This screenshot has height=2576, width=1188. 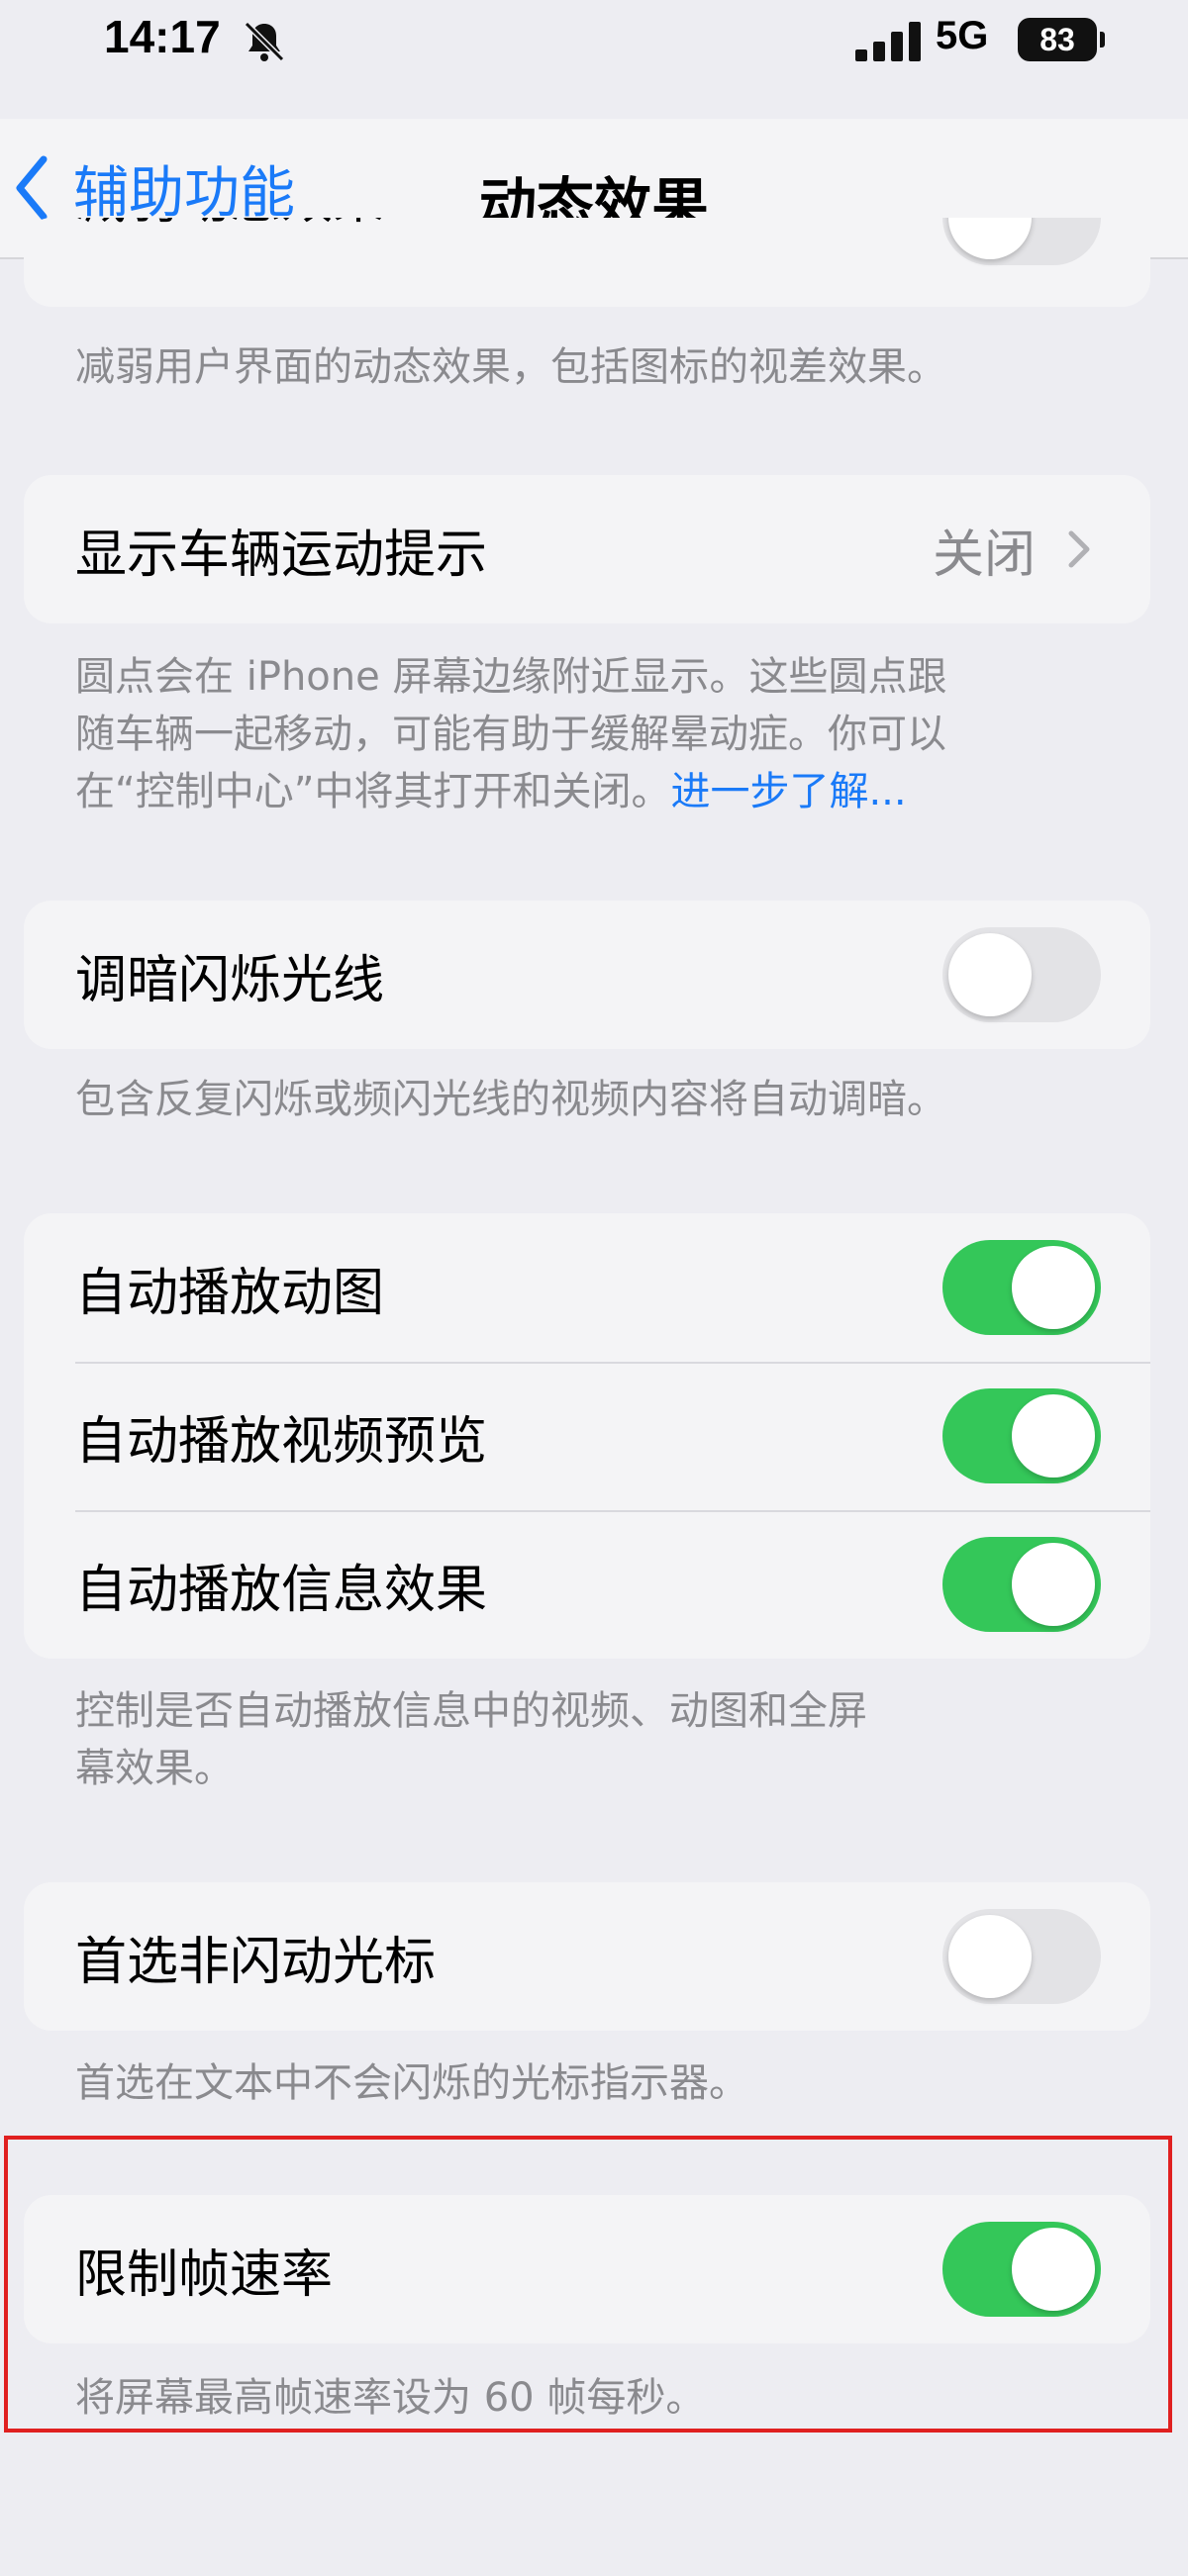 I want to click on autoplay-message-effects-toggle, so click(x=1022, y=1584).